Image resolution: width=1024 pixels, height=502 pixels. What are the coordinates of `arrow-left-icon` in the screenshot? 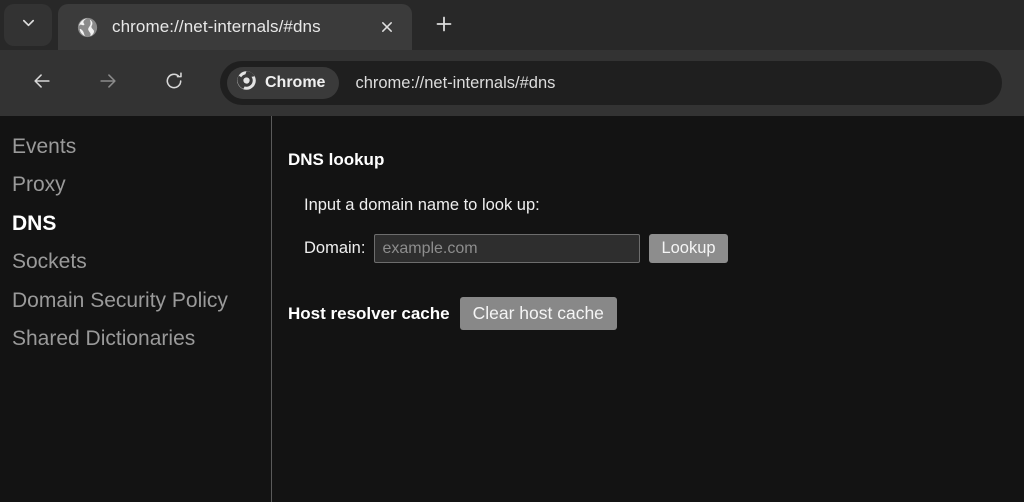 It's located at (42, 83).